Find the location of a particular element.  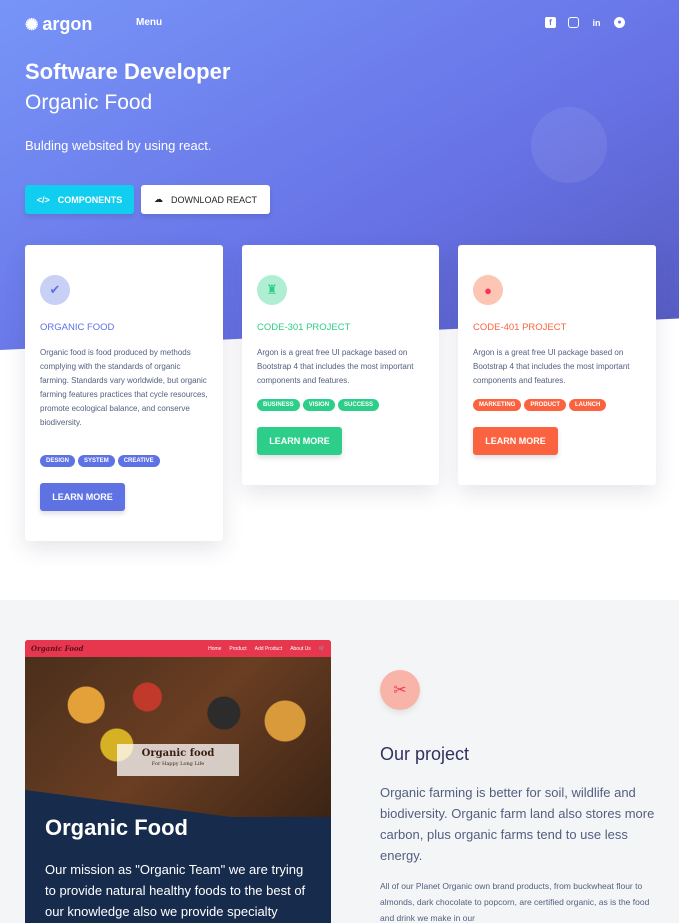

cart-icon: 🛒 is located at coordinates (321, 648).